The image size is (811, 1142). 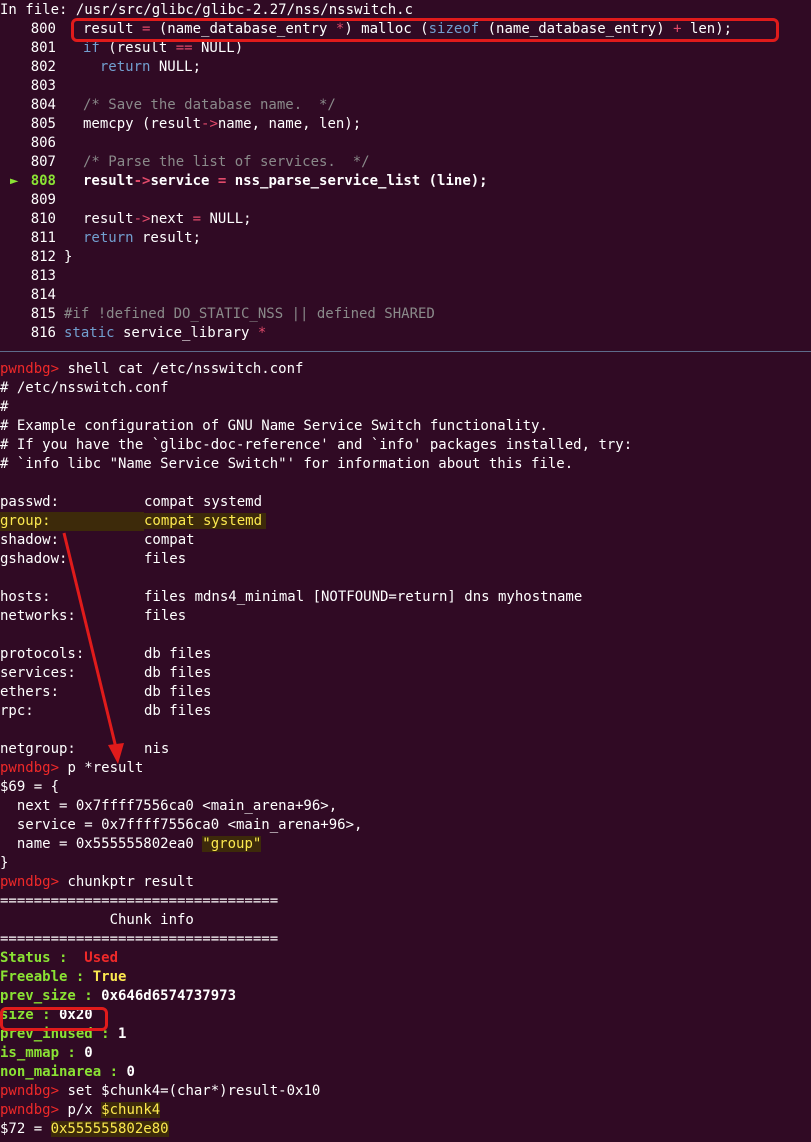 I want to click on print-open: $69 = {, so click(x=30, y=787).